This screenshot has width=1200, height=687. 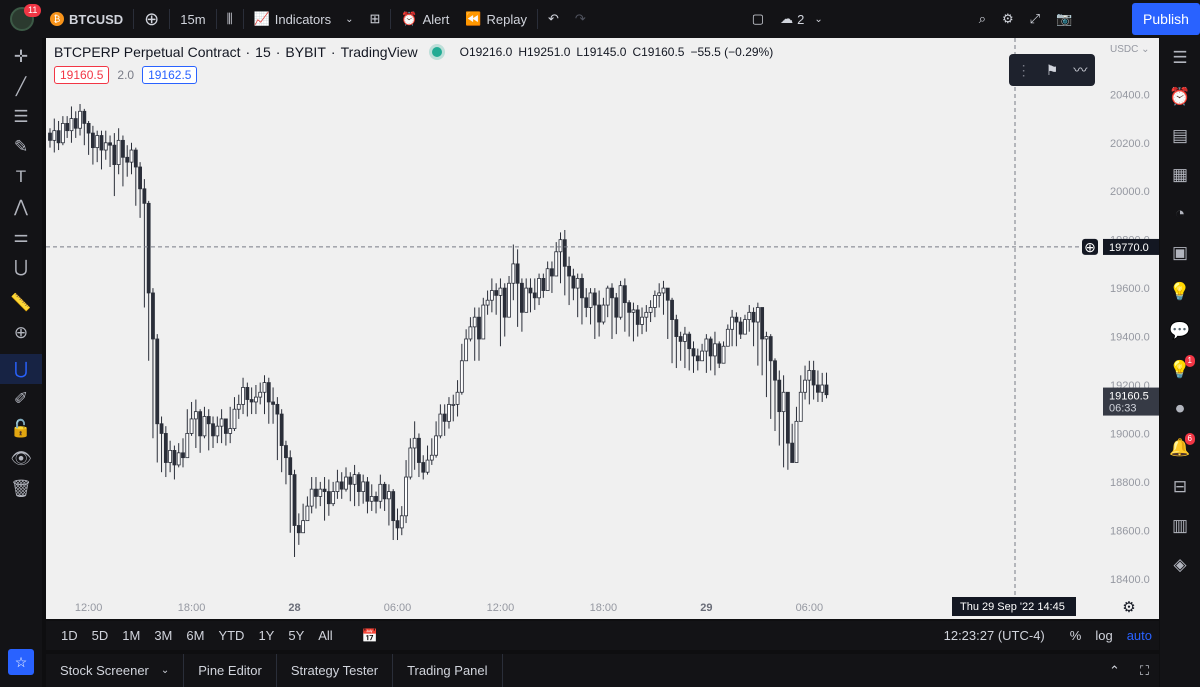 I want to click on trendline-icon: ╱, so click(x=21, y=87).